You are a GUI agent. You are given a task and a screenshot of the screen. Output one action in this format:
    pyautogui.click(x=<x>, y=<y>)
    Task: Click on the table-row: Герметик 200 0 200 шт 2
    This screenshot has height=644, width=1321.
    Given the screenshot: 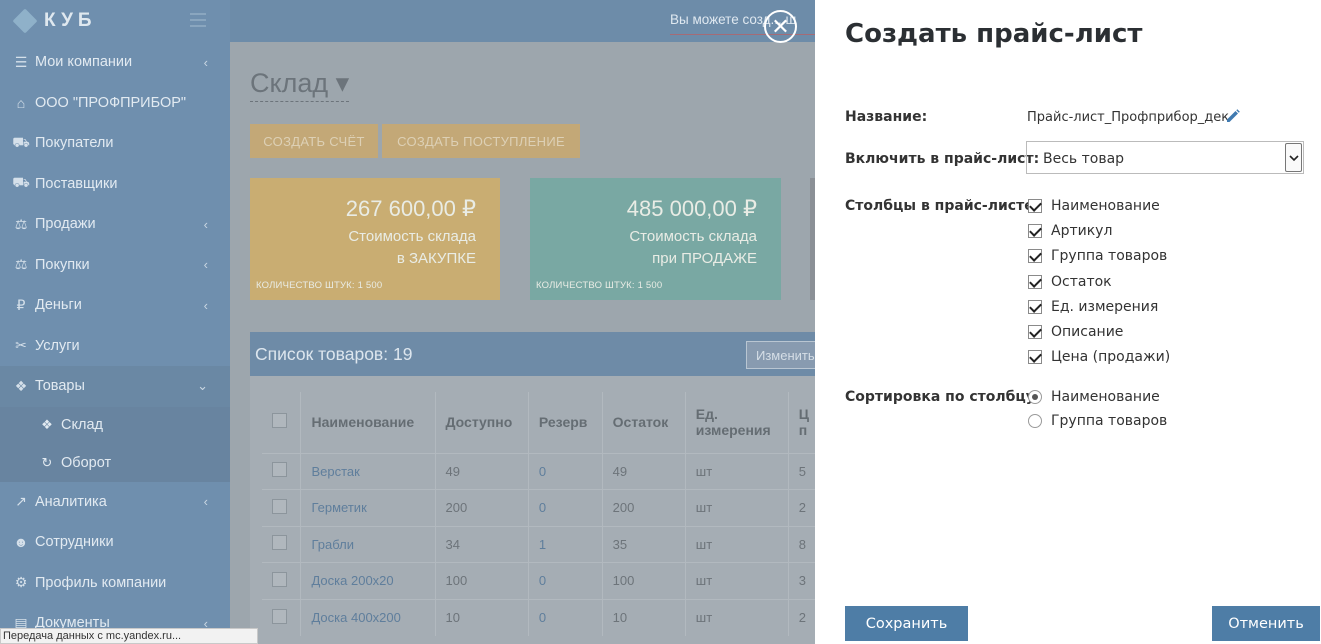 What is the action you would take?
    pyautogui.click(x=541, y=507)
    